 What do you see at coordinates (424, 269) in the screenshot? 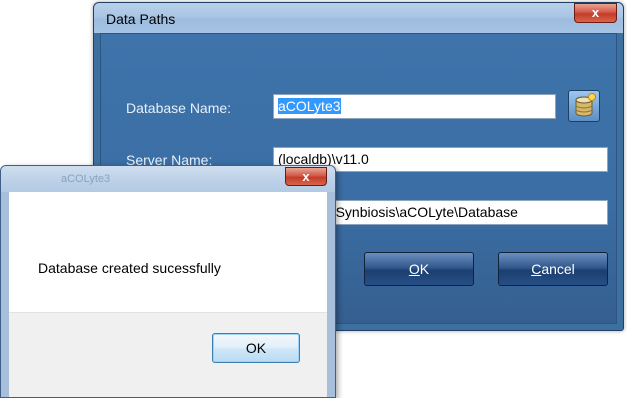
I see `ok-label-rest: K` at bounding box center [424, 269].